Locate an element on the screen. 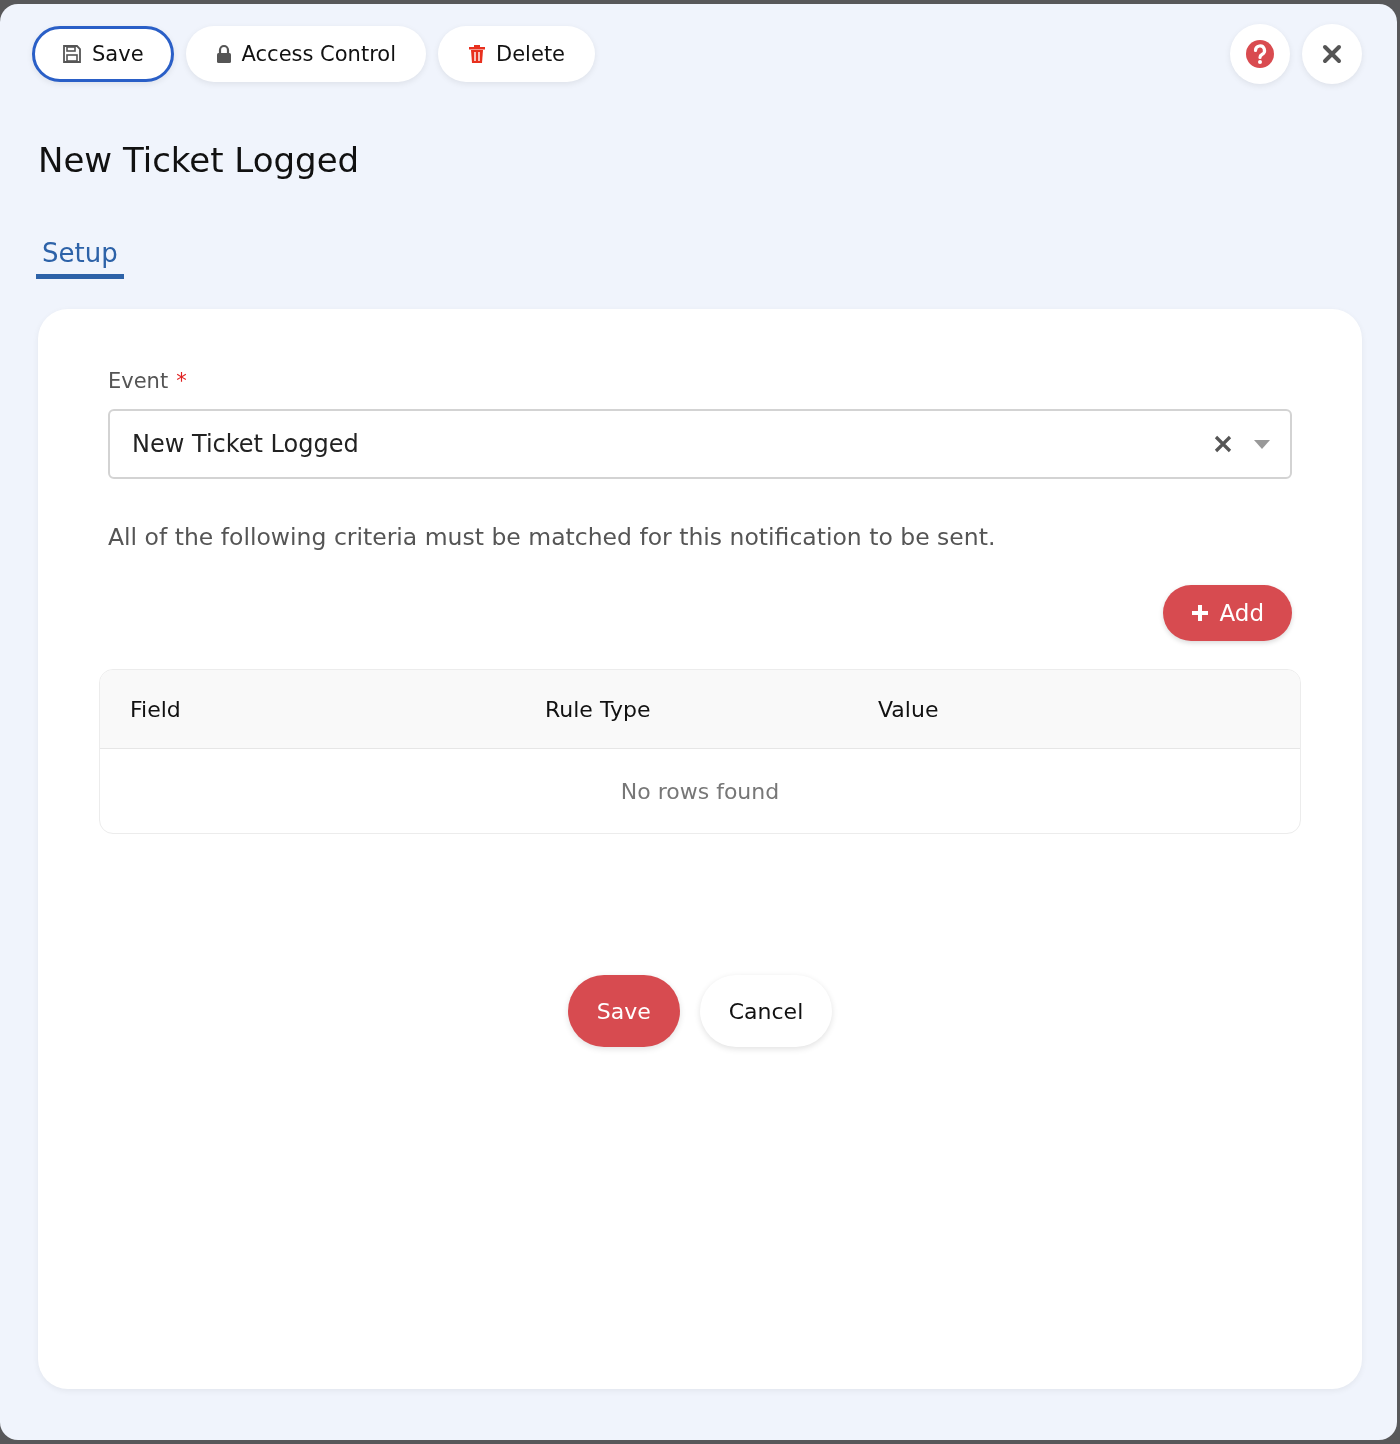 Image resolution: width=1400 pixels, height=1444 pixels. add-button: Add is located at coordinates (1227, 613).